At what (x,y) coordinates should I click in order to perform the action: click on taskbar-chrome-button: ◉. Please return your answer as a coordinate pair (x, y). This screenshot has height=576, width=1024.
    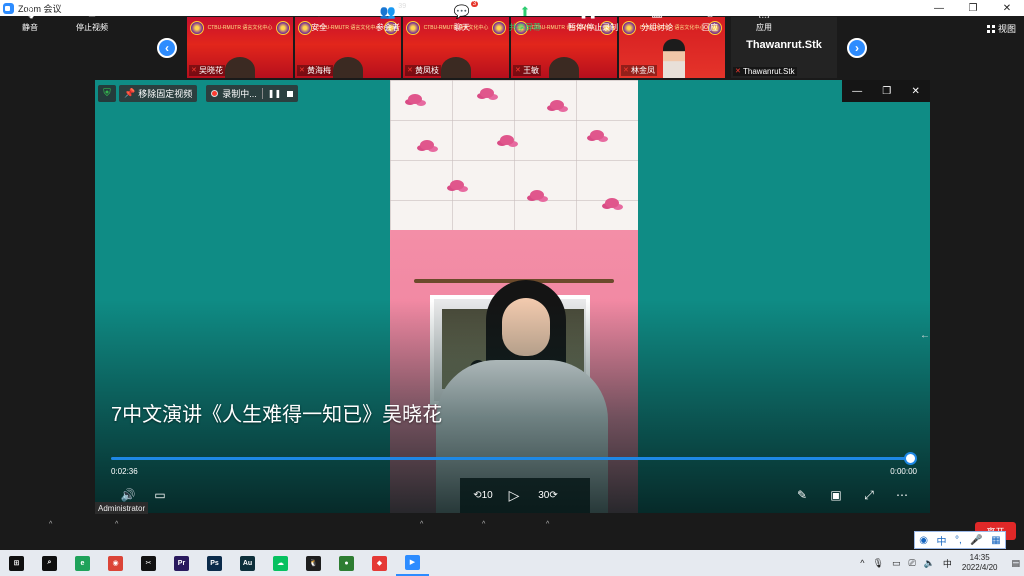
    Looking at the image, I should click on (115, 563).